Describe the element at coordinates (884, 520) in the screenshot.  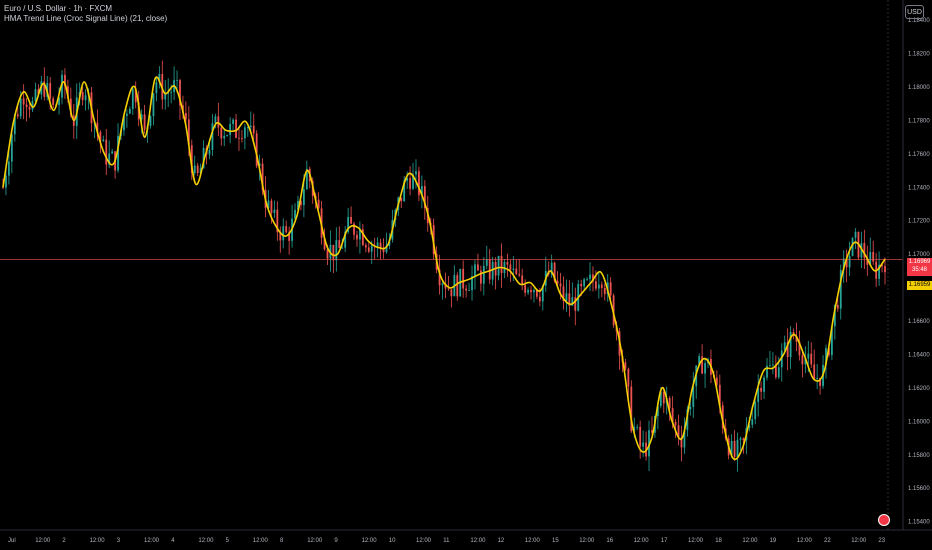
I see `alert-icon` at that location.